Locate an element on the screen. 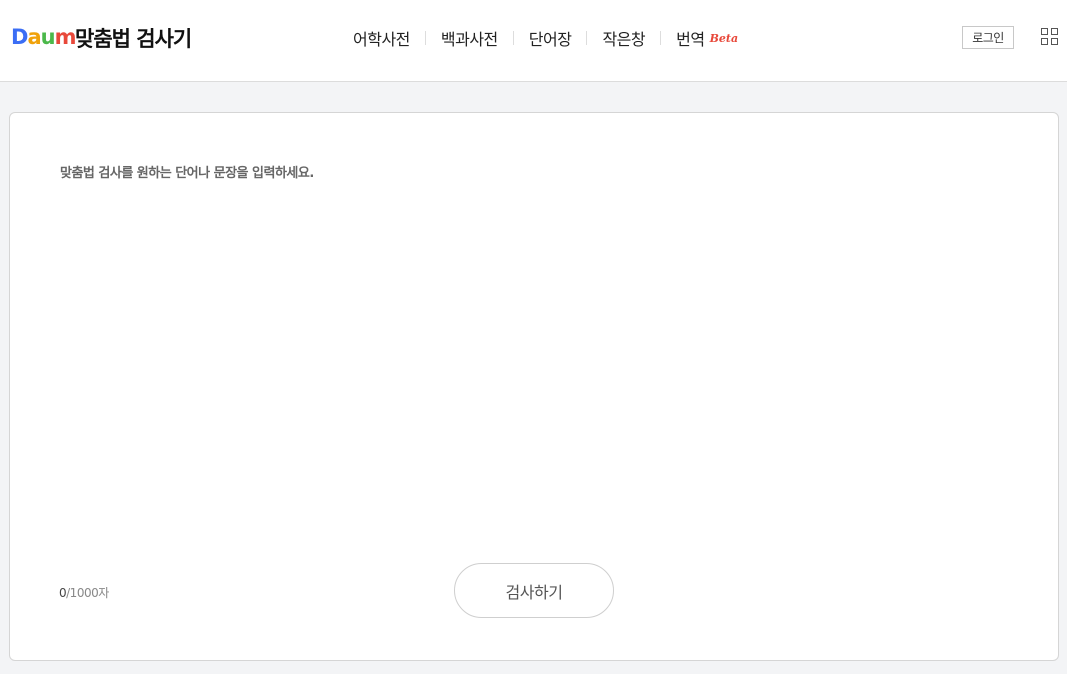 Image resolution: width=1067 pixels, height=674 pixels. nav-item: 어학사전 is located at coordinates (397, 38).